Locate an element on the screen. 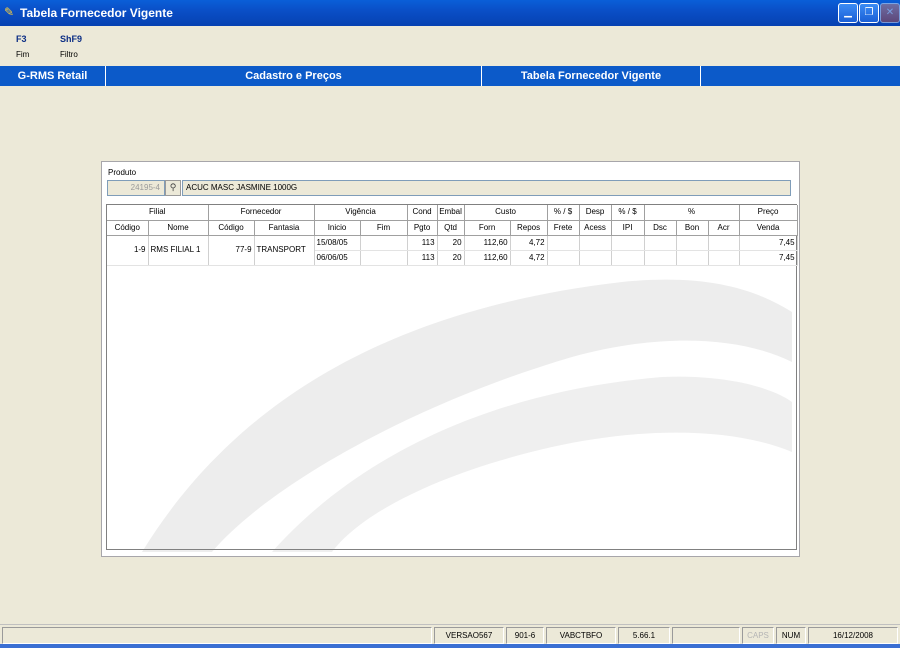 This screenshot has width=900, height=648. group-header-ipi-pct: % / $ is located at coordinates (628, 213).